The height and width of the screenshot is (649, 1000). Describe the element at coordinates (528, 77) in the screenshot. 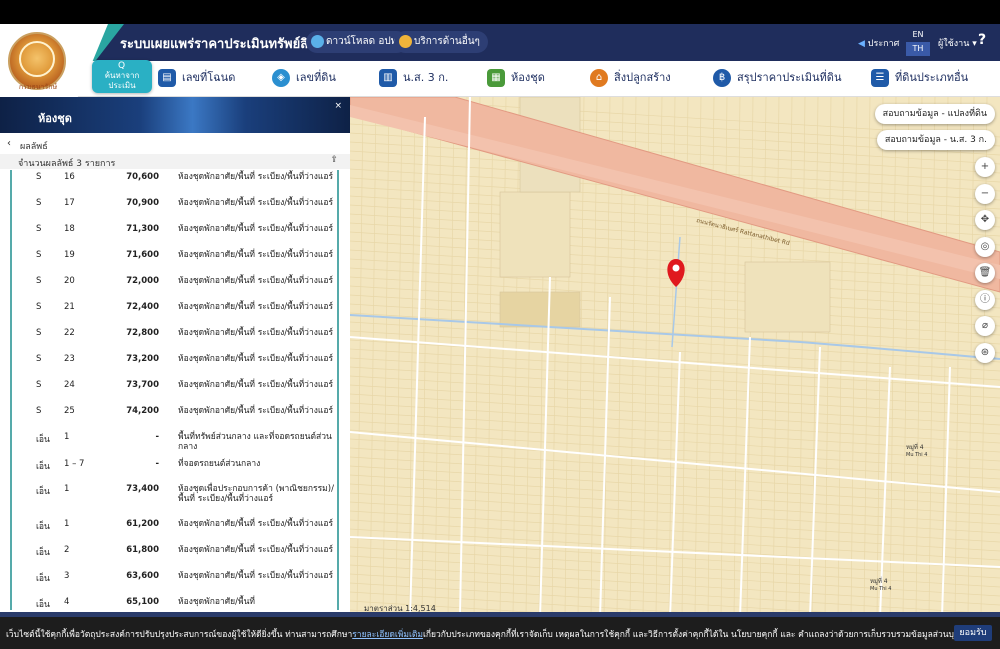

I see `nav-condo-label: ห้องชุด` at that location.